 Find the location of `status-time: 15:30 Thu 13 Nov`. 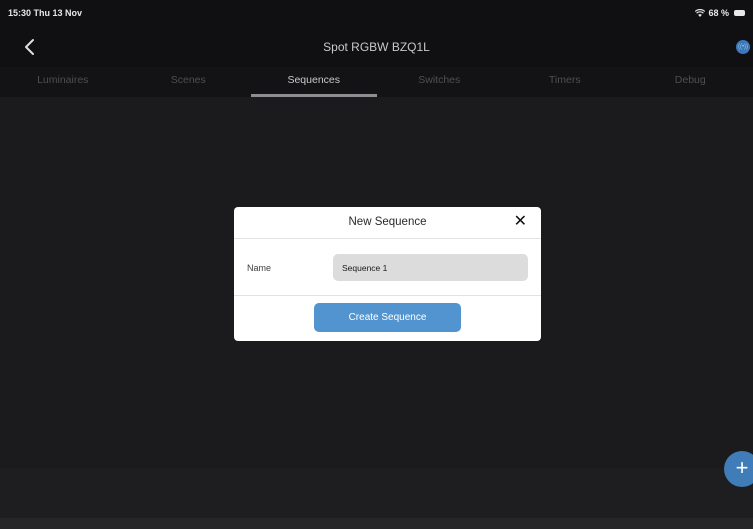

status-time: 15:30 Thu 13 Nov is located at coordinates (45, 13).